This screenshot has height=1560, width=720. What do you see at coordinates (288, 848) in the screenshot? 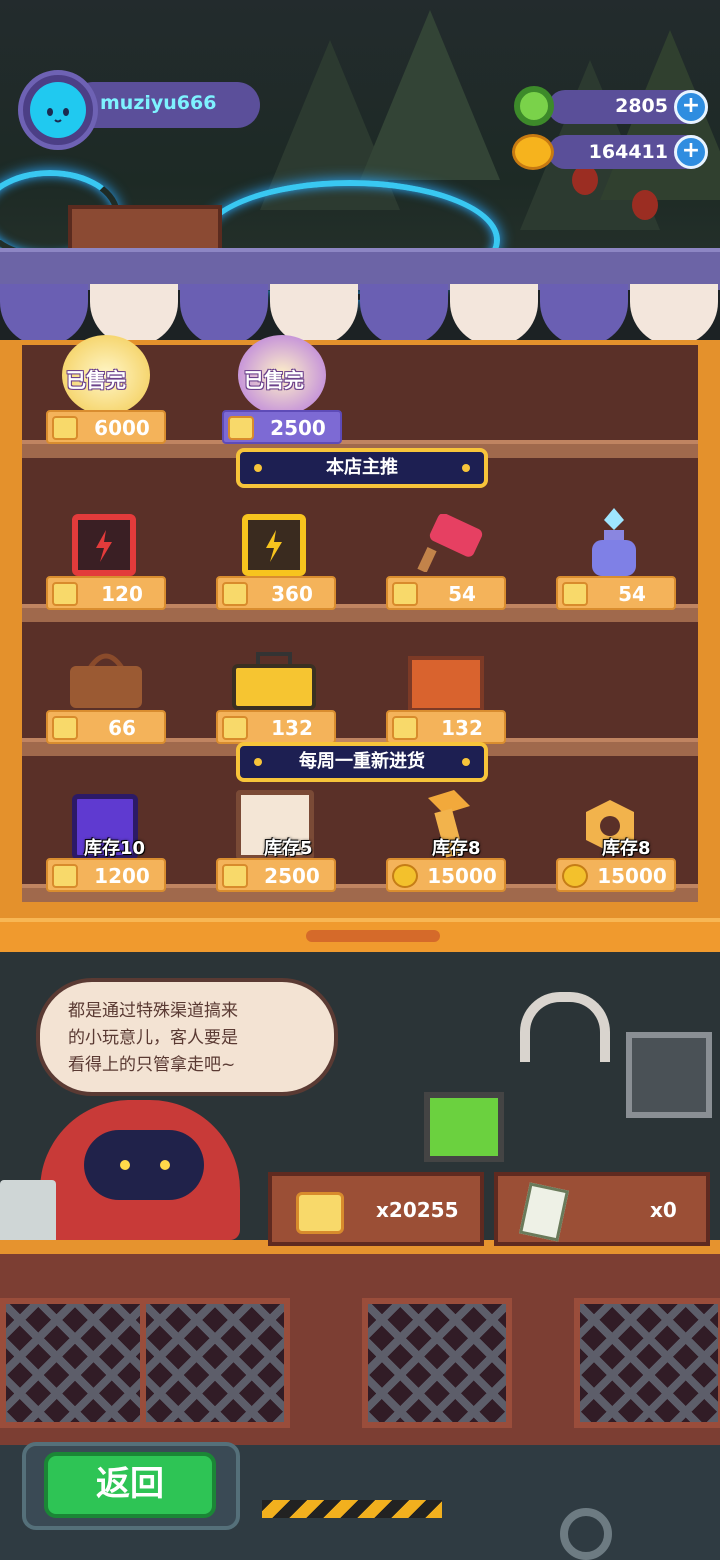
I see `stock-label: 库存5` at bounding box center [288, 848].